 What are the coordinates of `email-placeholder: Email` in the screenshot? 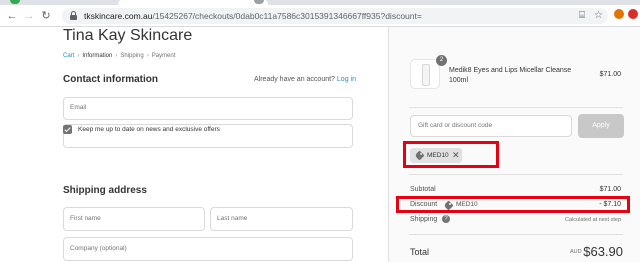 It's located at (78, 107).